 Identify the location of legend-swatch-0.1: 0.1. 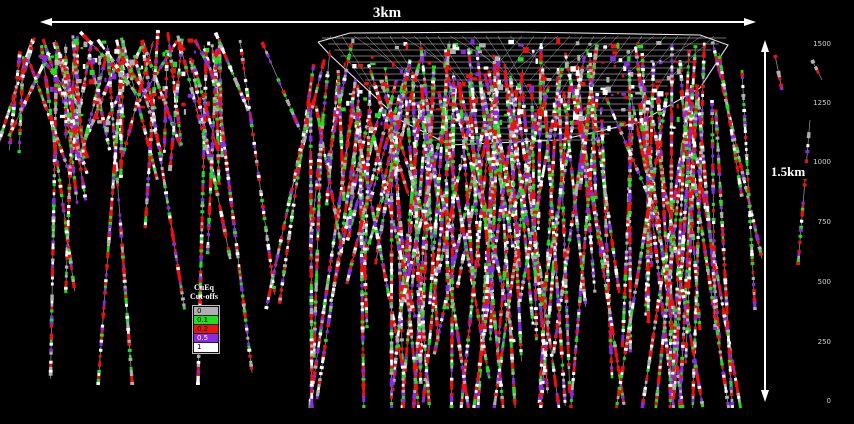
(206, 320).